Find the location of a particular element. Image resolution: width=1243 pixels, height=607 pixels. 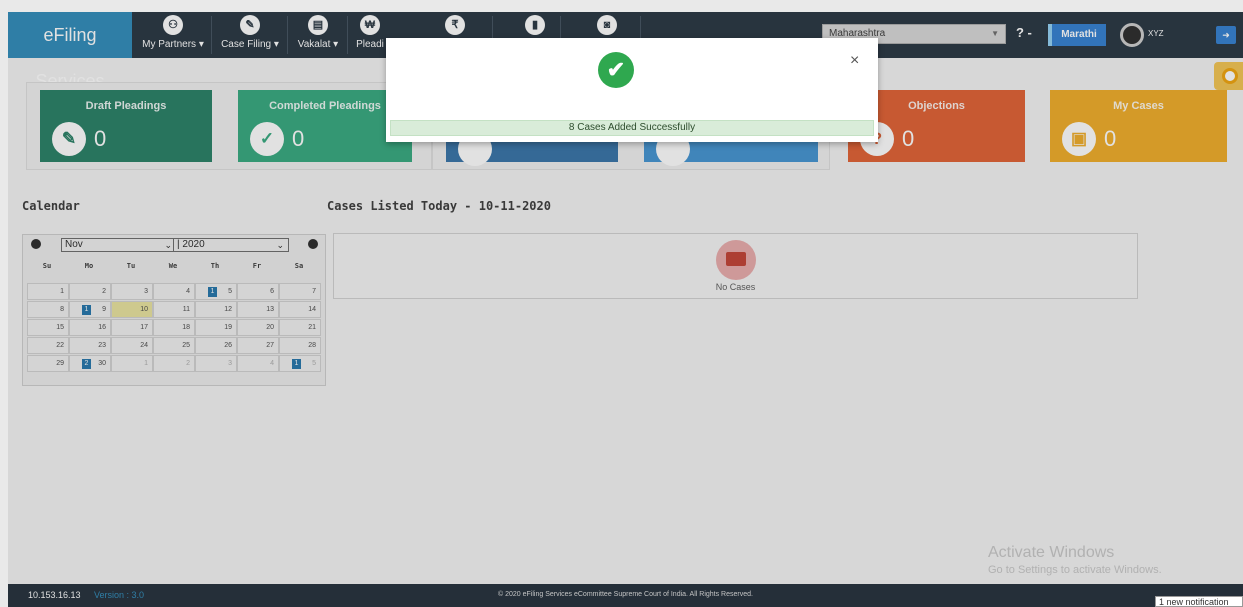

success-message: 8 Cases Added Successfully is located at coordinates (632, 128).